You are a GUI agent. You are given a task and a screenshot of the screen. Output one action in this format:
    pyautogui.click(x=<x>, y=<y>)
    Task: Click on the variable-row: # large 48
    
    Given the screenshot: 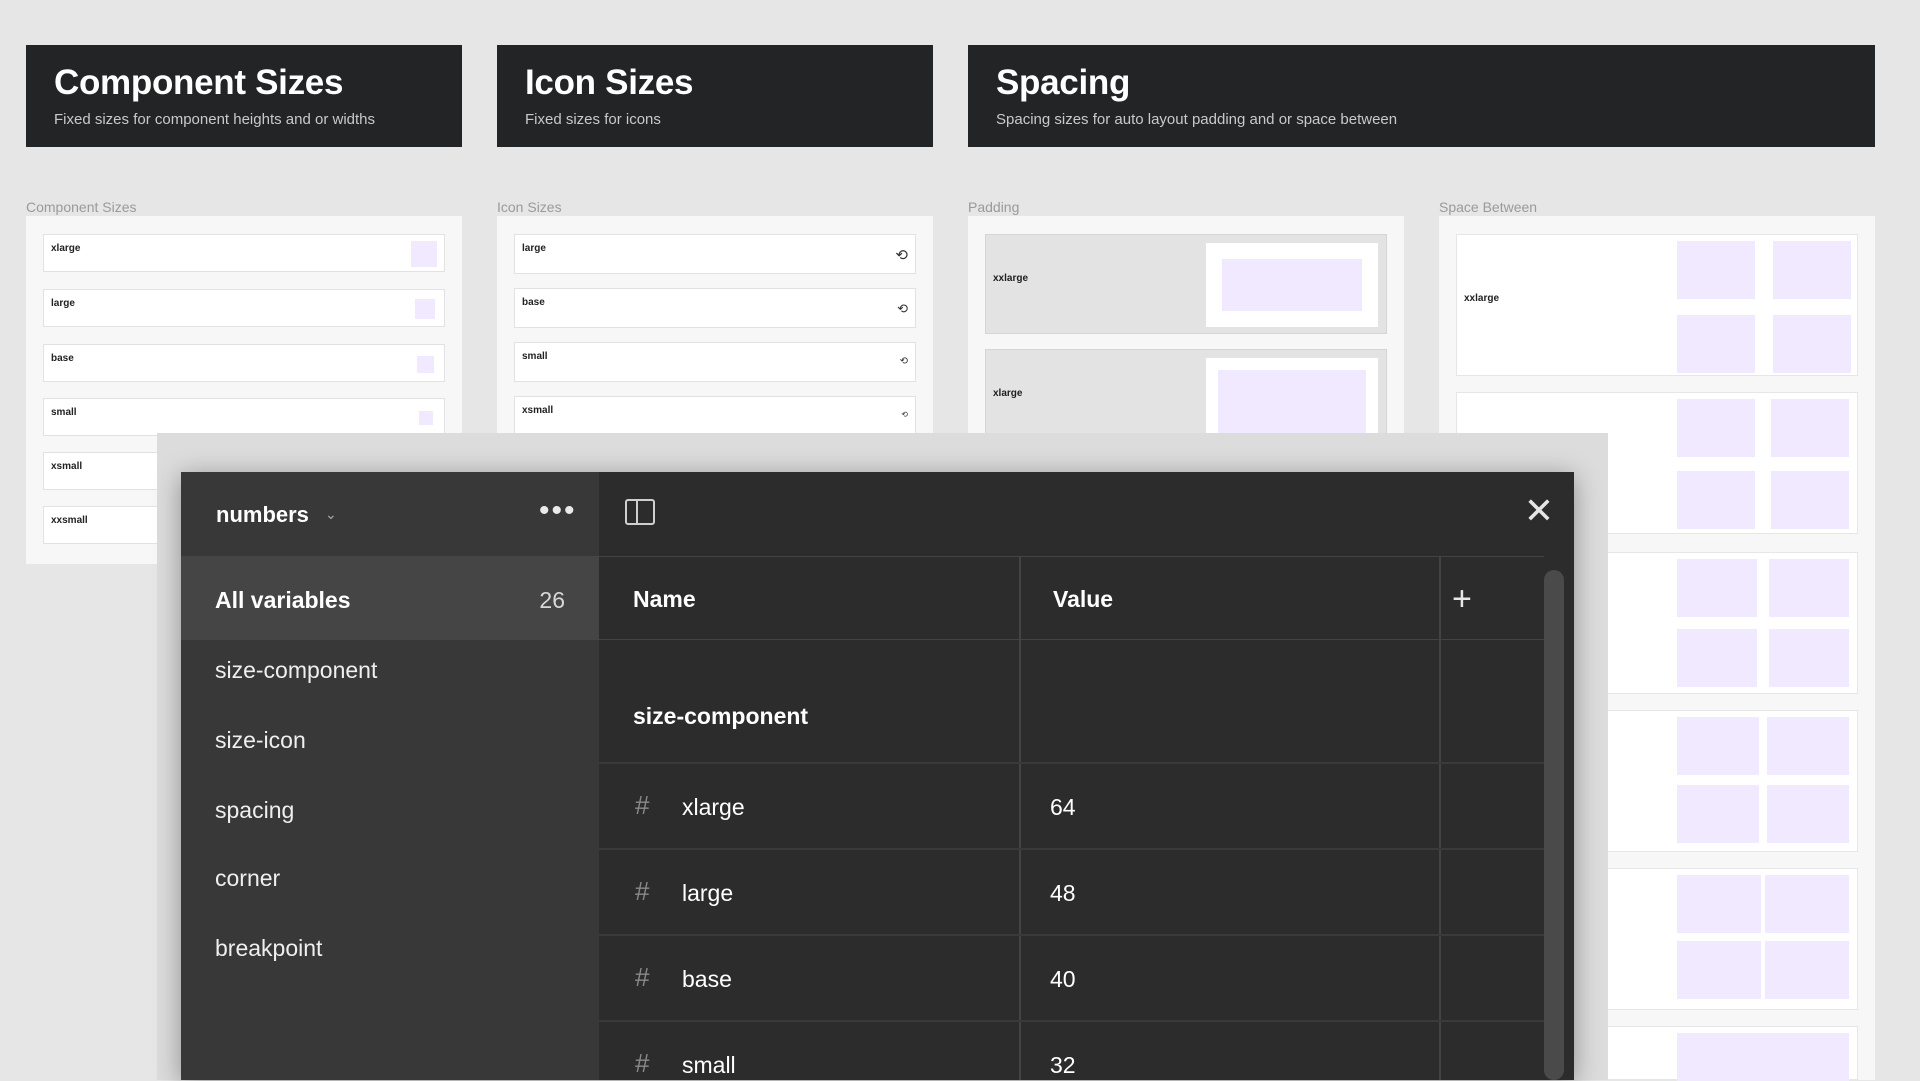 What is the action you would take?
    pyautogui.click(x=1071, y=891)
    